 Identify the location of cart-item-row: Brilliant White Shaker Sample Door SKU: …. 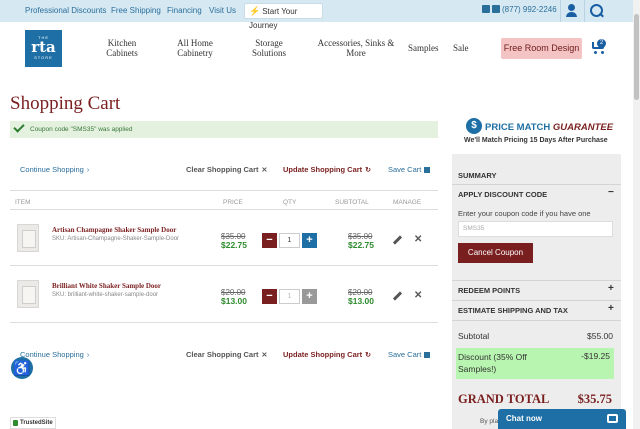
(224, 299).